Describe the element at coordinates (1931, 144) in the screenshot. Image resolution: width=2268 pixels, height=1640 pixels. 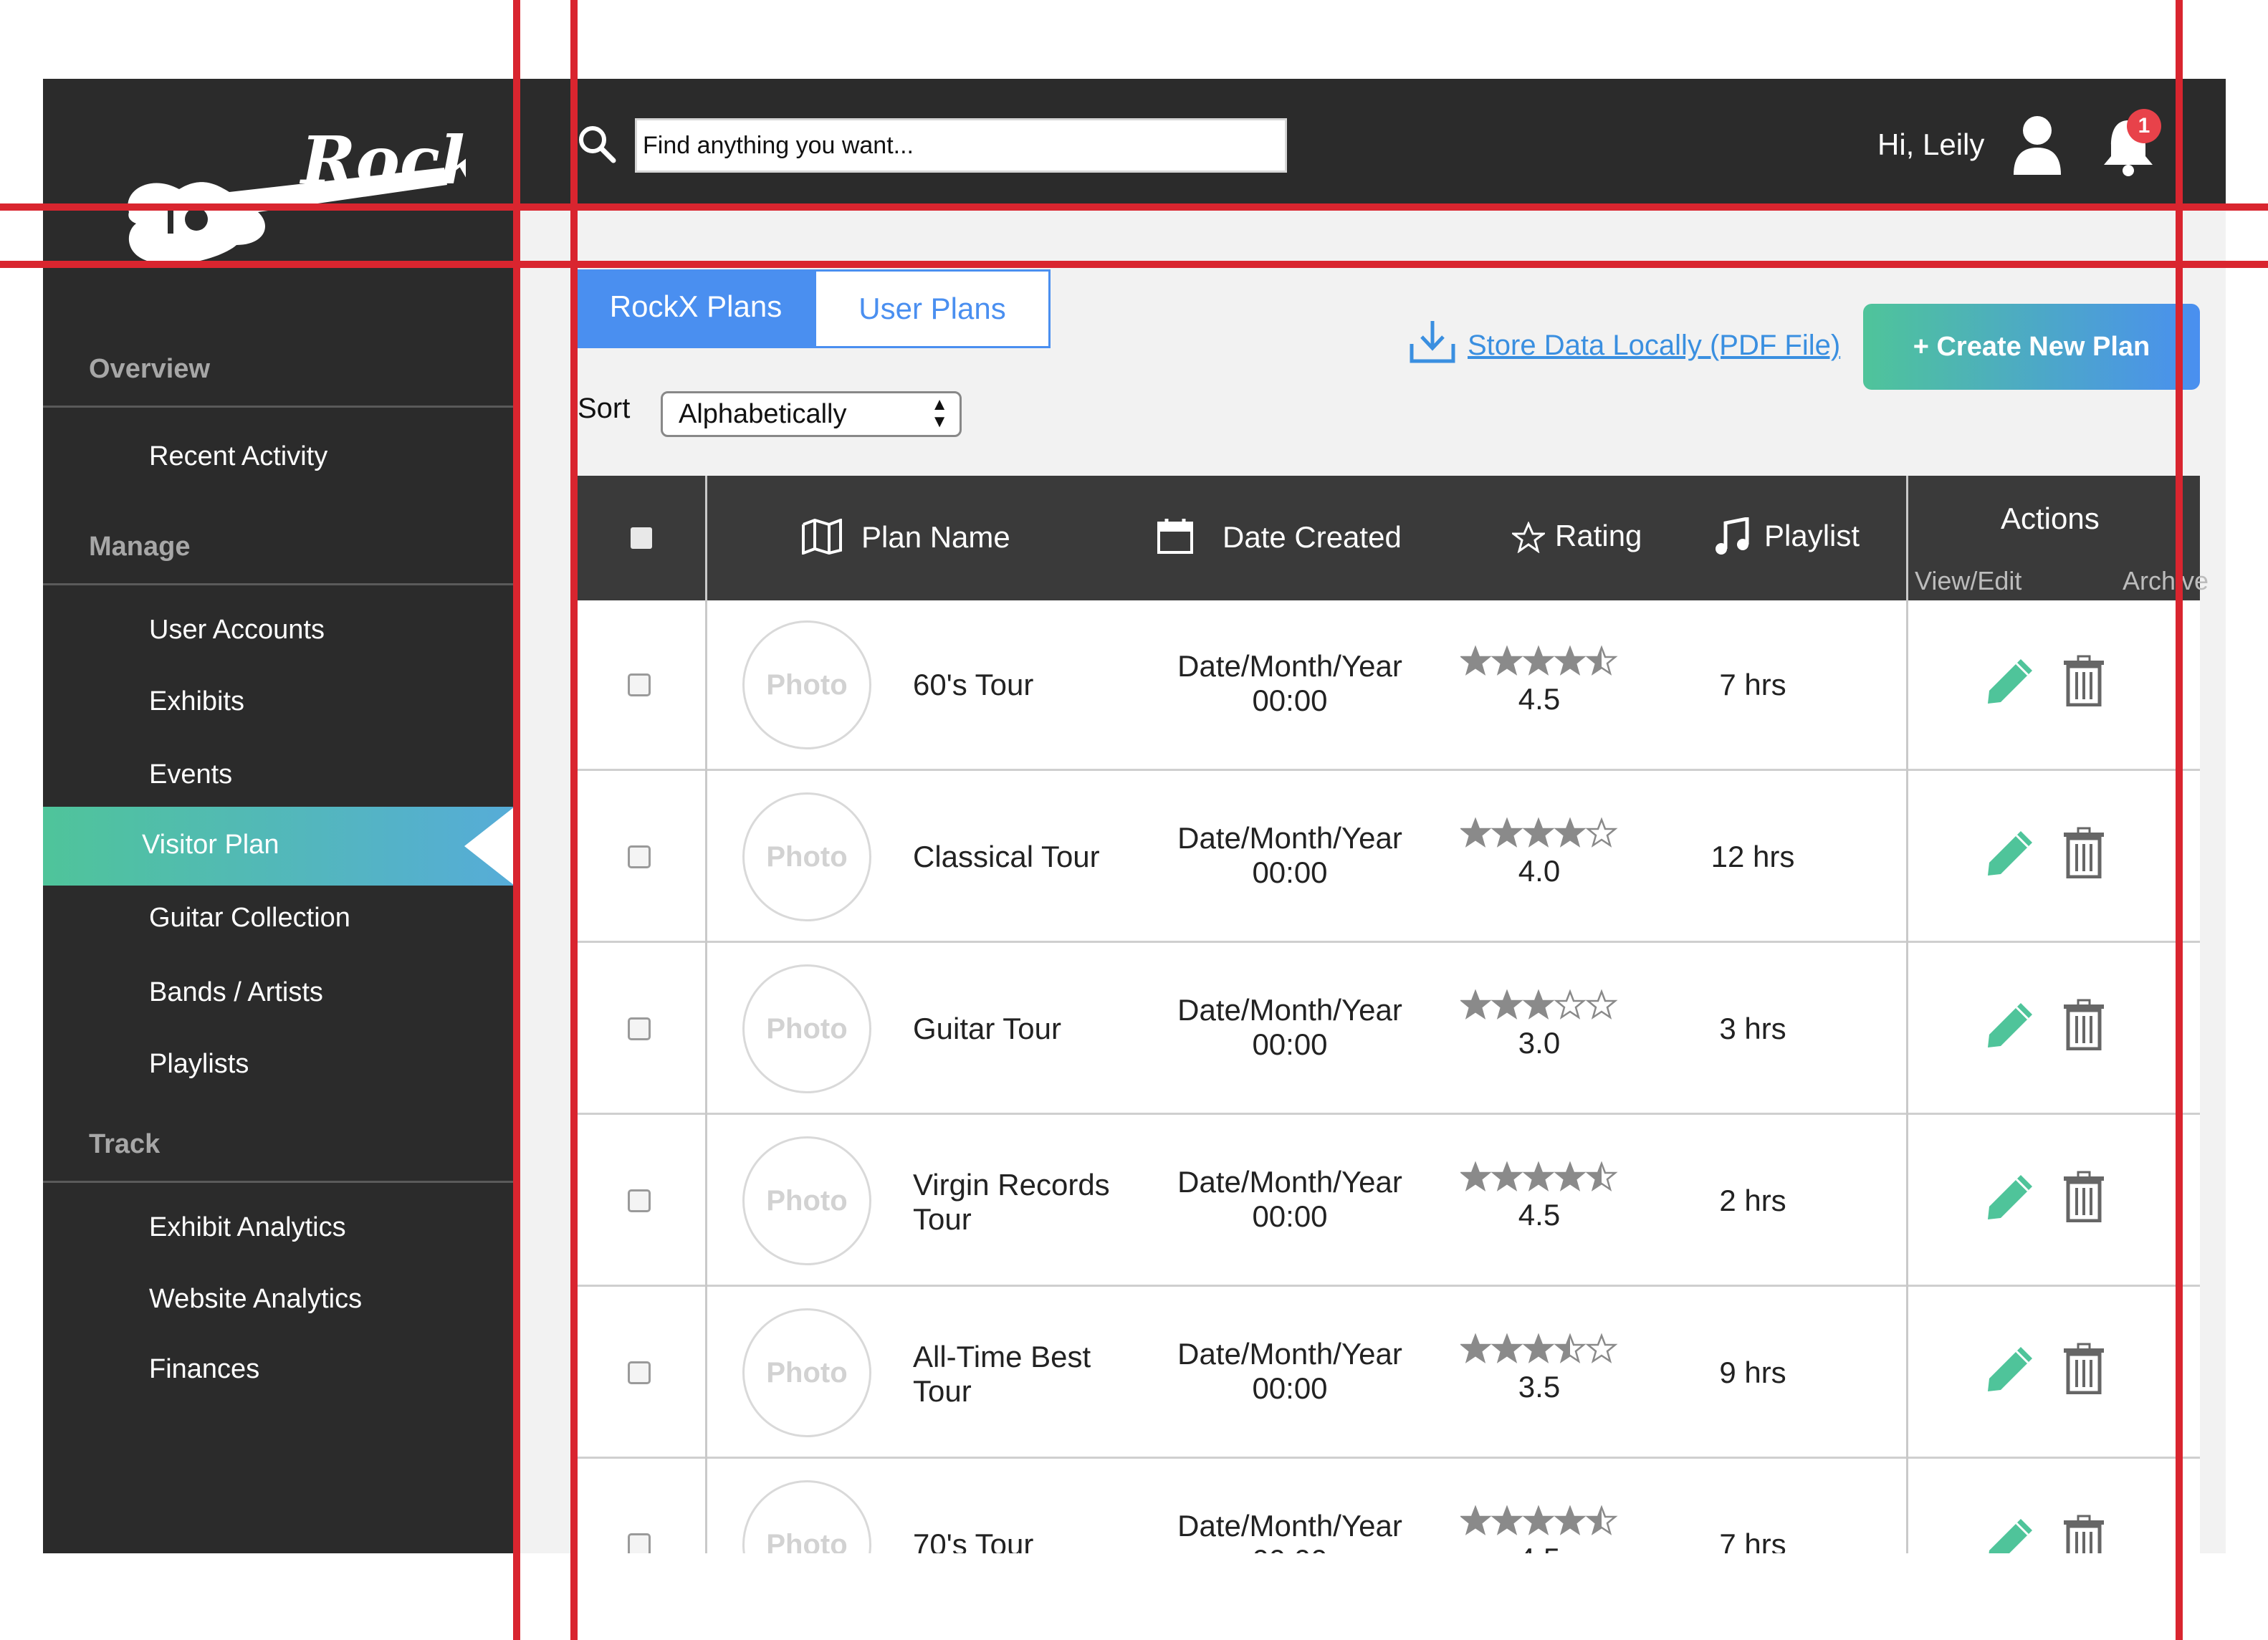
I see `user-greeting: Hi, Leily` at that location.